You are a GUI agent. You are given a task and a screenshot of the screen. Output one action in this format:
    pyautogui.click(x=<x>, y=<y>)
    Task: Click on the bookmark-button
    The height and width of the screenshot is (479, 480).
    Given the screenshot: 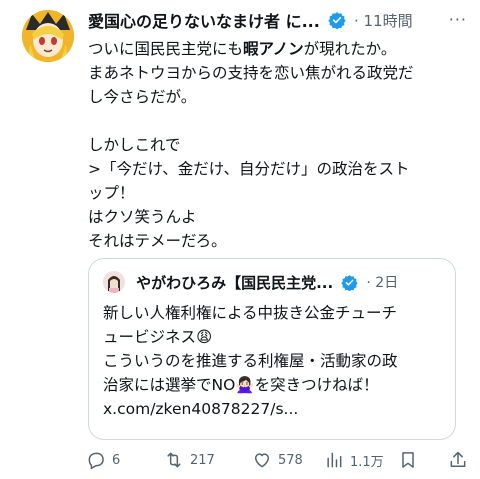 What is the action you would take?
    pyautogui.click(x=411, y=460)
    